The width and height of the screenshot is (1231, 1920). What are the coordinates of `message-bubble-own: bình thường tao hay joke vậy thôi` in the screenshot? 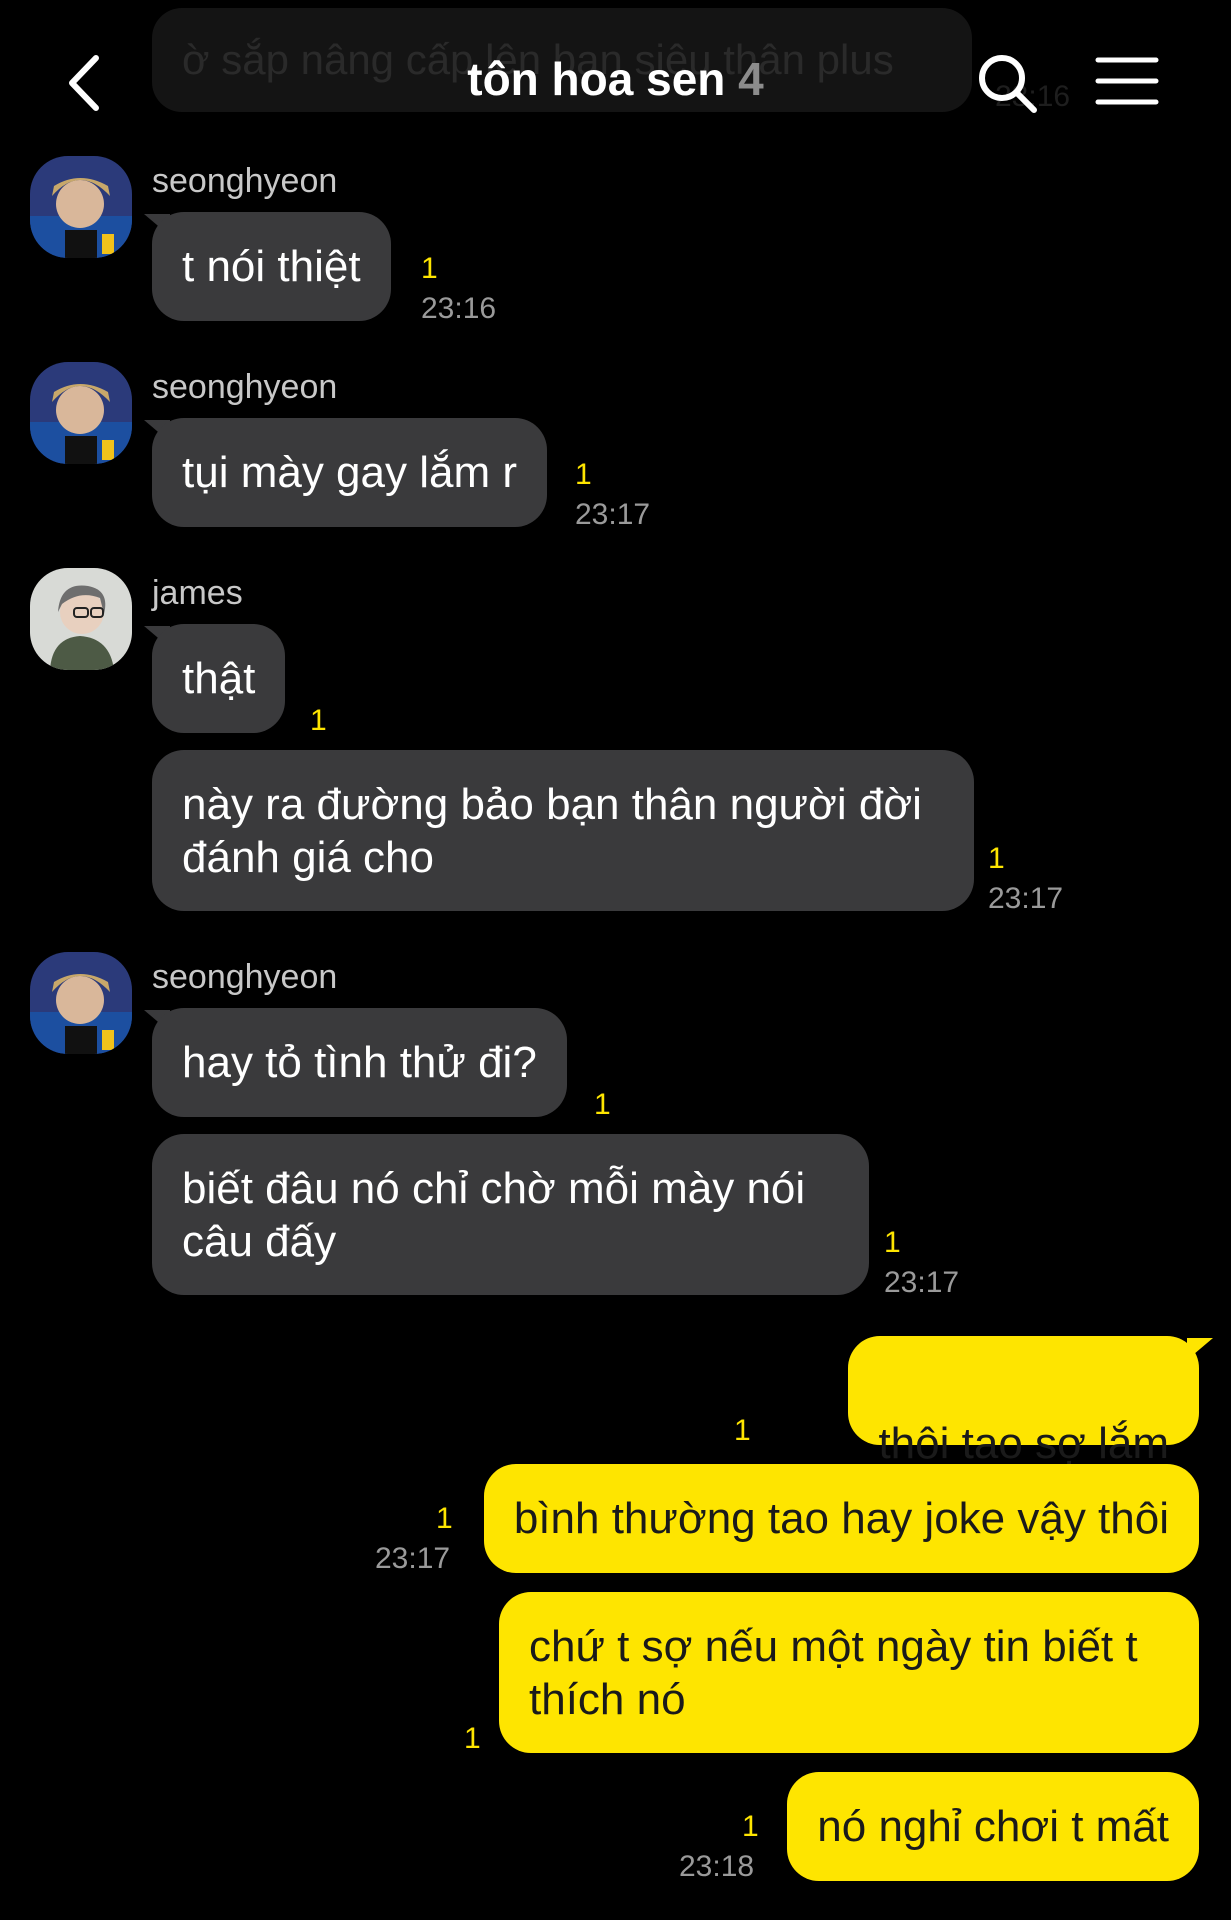 It's located at (841, 1518).